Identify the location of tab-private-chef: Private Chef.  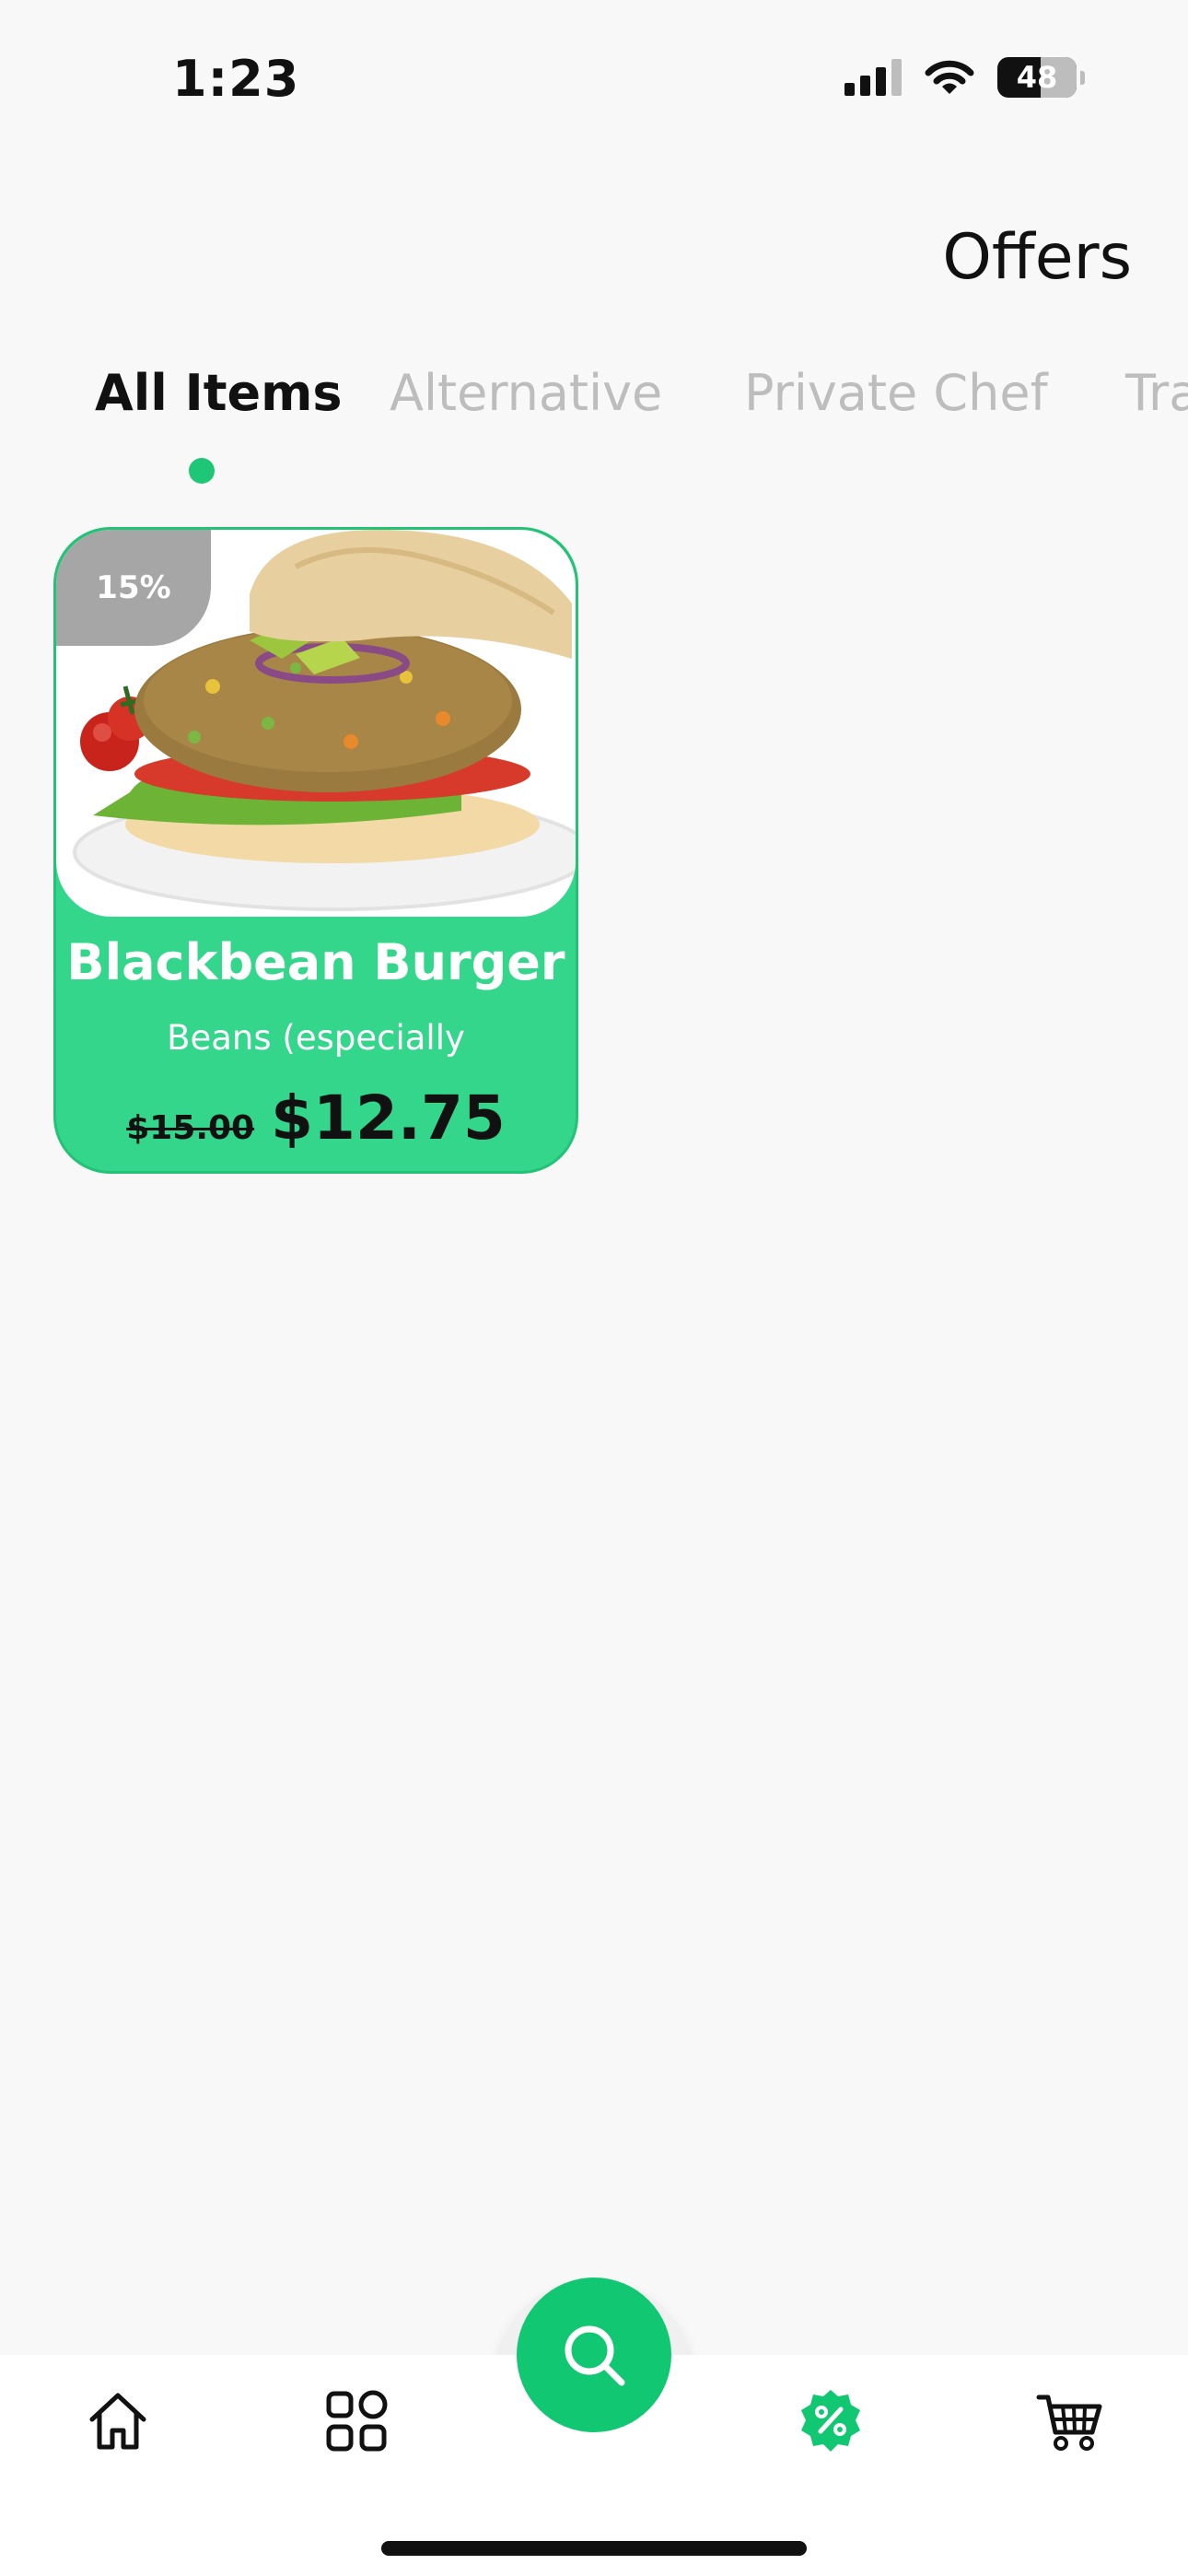
(896, 393).